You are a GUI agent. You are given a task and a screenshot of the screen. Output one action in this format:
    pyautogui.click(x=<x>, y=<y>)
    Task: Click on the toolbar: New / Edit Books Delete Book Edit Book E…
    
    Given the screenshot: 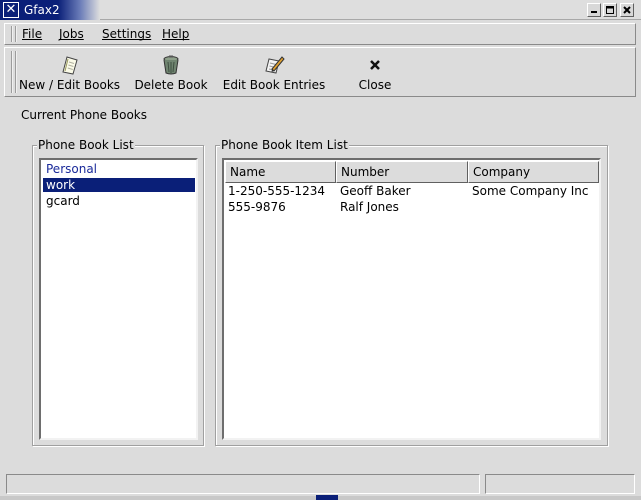 What is the action you would take?
    pyautogui.click(x=320, y=72)
    